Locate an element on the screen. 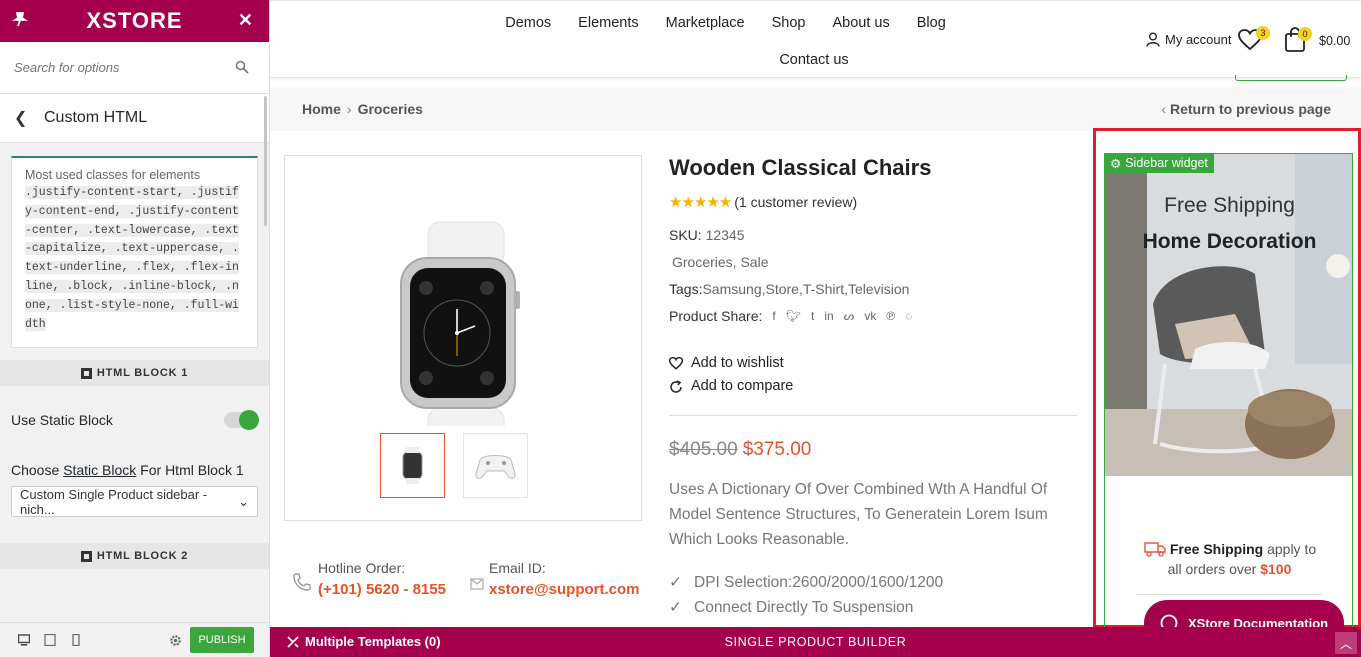 This screenshot has width=1361, height=657. cart-count-badge: 0 is located at coordinates (1305, 34).